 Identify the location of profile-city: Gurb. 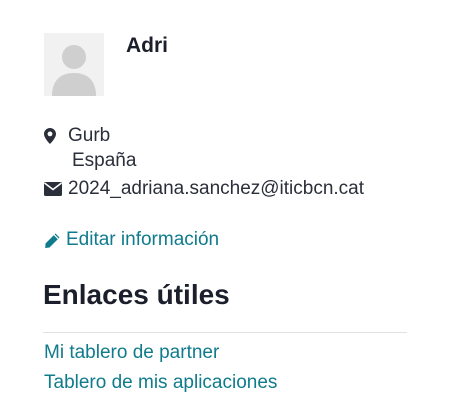
(89, 135).